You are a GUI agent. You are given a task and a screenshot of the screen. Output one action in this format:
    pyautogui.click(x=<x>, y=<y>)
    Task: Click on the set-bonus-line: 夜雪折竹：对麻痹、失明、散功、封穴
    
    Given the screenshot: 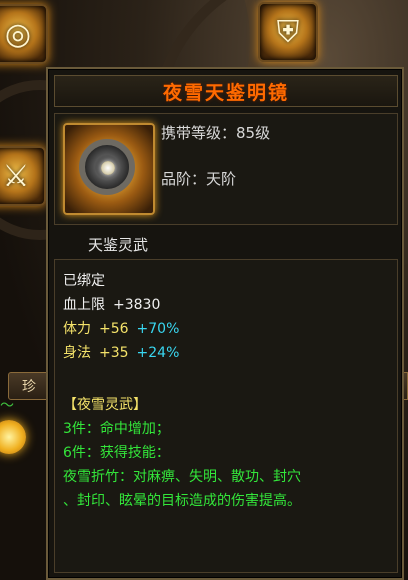 What is the action you would take?
    pyautogui.click(x=182, y=477)
    